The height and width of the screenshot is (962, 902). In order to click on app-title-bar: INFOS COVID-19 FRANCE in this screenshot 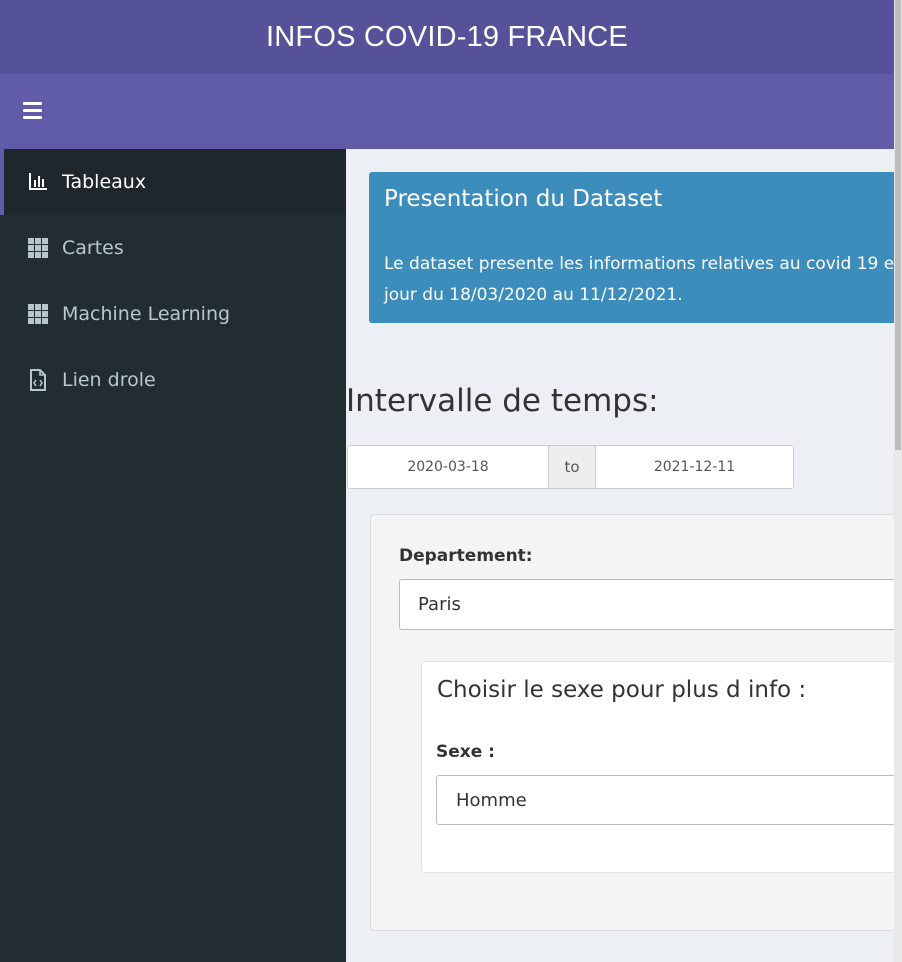, I will do `click(447, 37)`.